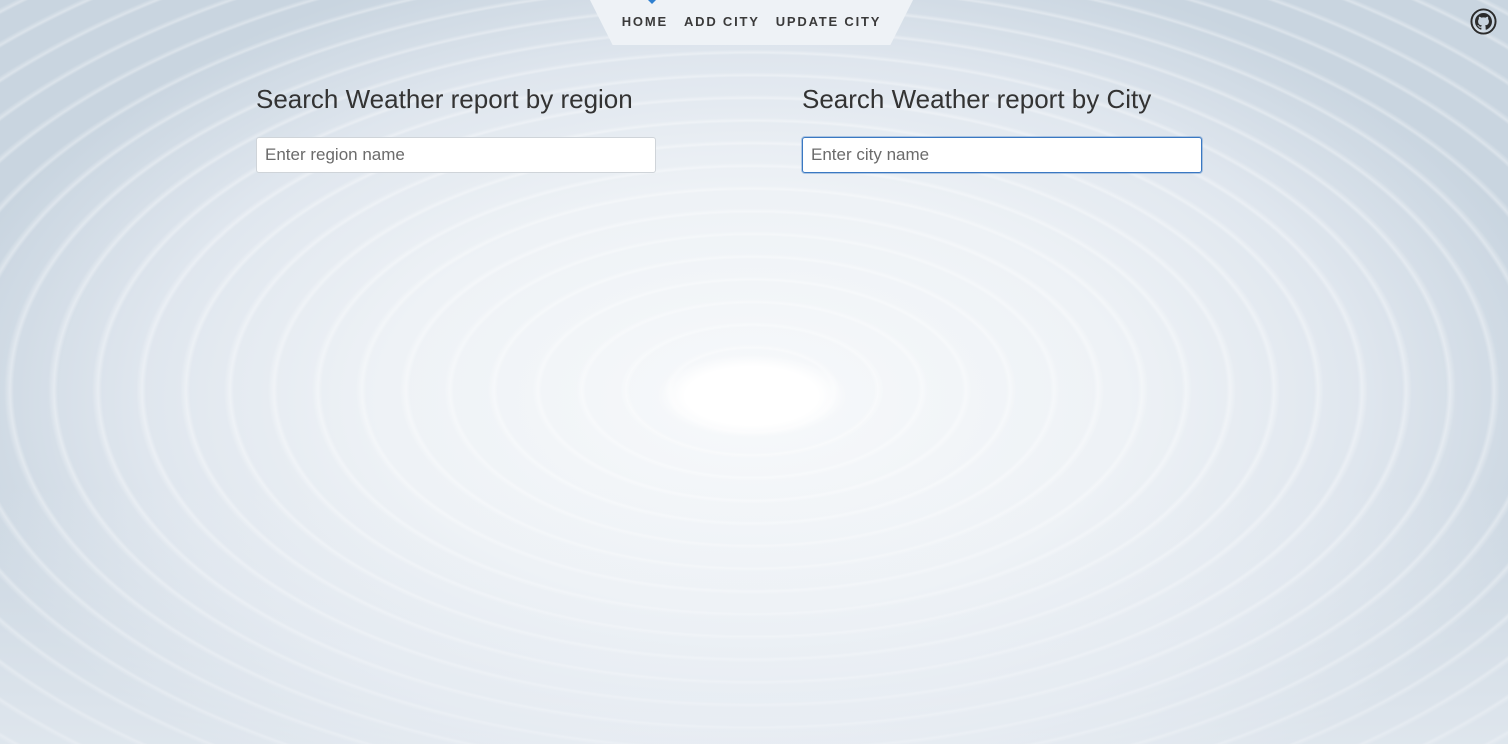 The height and width of the screenshot is (744, 1508). Describe the element at coordinates (977, 99) in the screenshot. I see `city-search-heading: Search Weather report by City` at that location.